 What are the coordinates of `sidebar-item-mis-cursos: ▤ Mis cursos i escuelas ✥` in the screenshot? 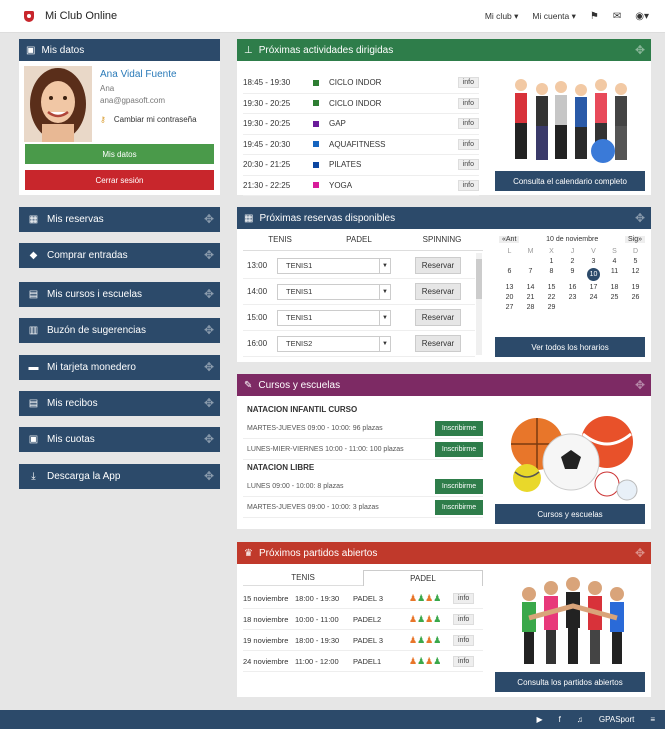 It's located at (119, 294).